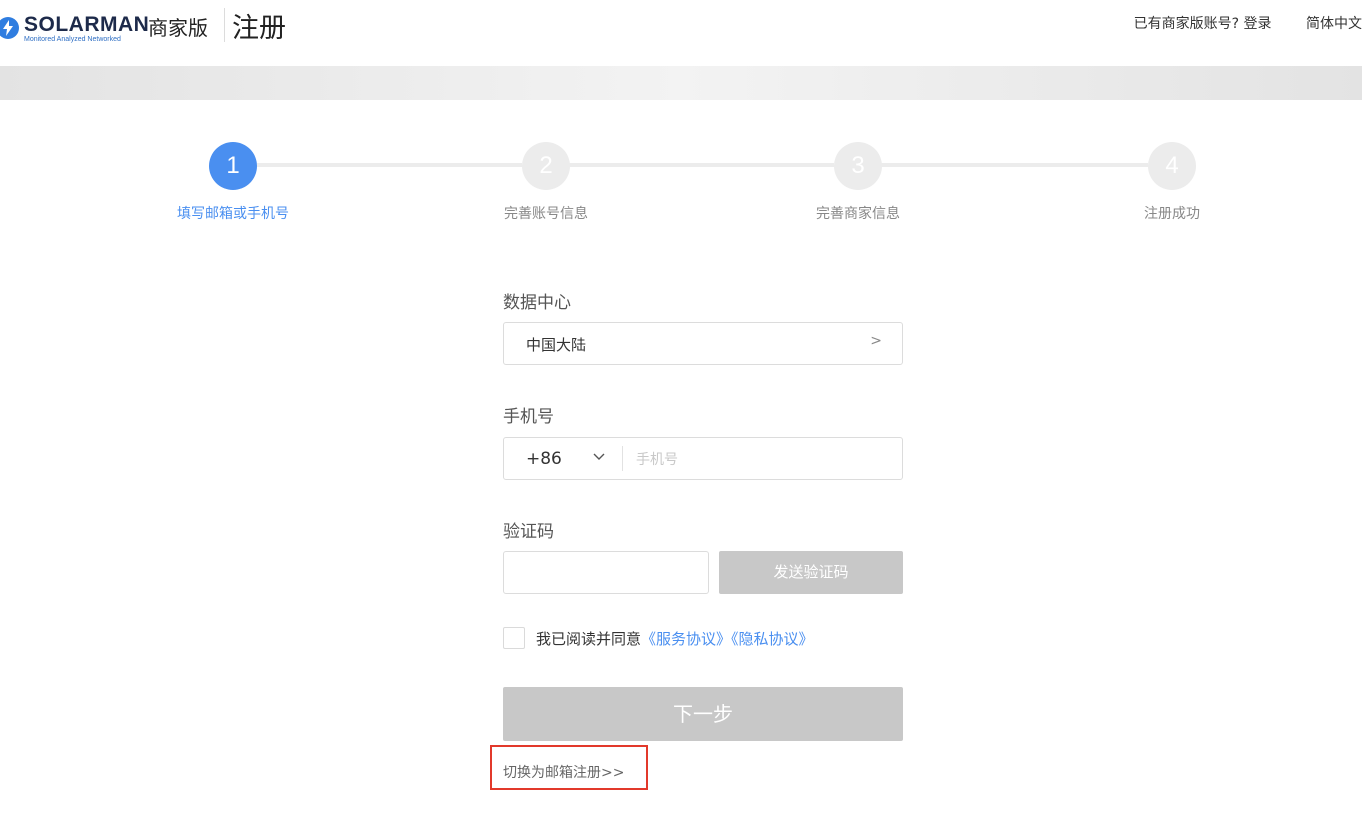 This screenshot has width=1362, height=814. Describe the element at coordinates (1203, 23) in the screenshot. I see `login-link: 已有商家版账号? 登录` at that location.